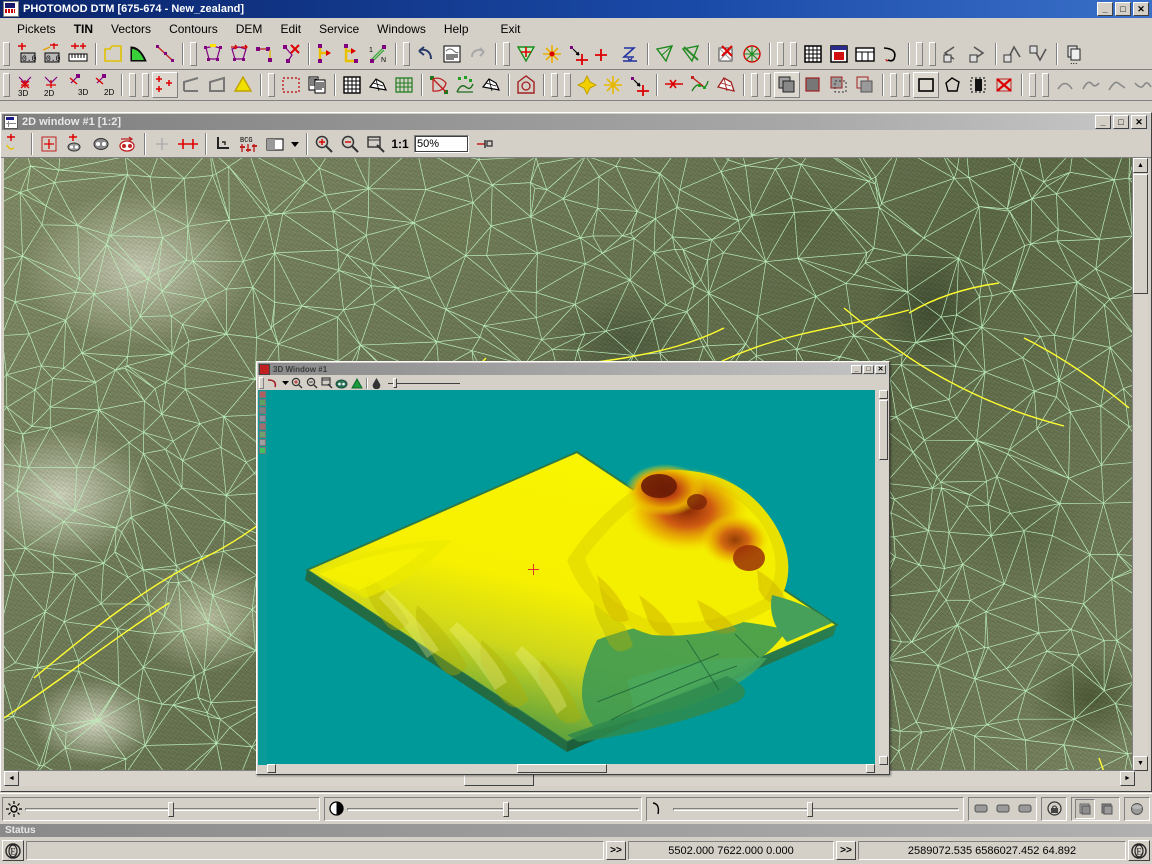 The width and height of the screenshot is (1152, 864). What do you see at coordinates (14, 144) in the screenshot?
I see `marker-icon` at bounding box center [14, 144].